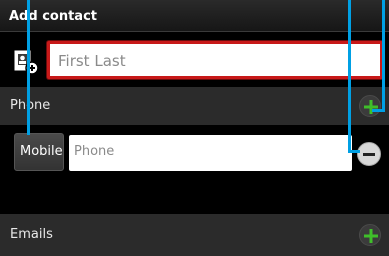 Image resolution: width=389 pixels, height=256 pixels. I want to click on callout-line-add-tick, so click(378, 110).